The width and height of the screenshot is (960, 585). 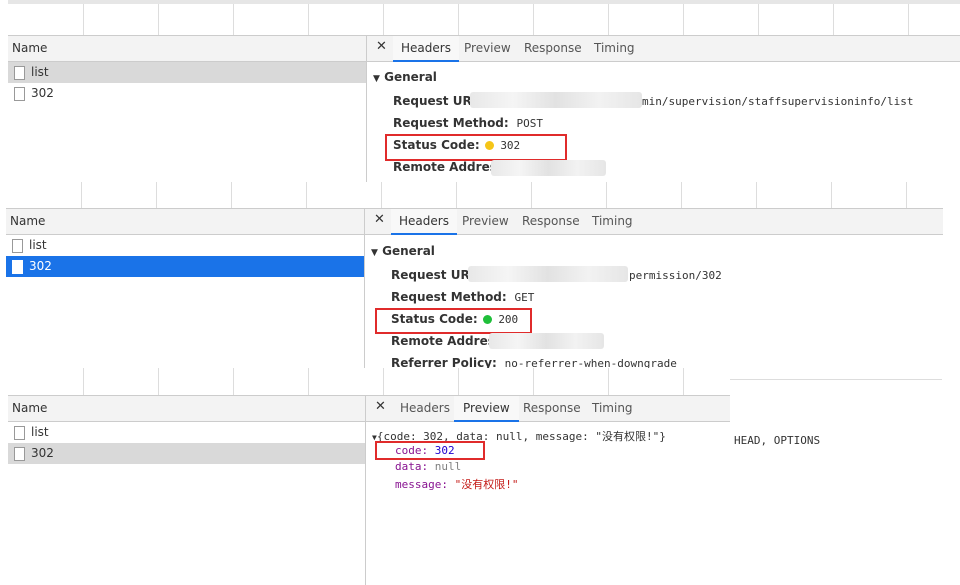 What do you see at coordinates (412, 466) in the screenshot?
I see `json-key-data: data:` at bounding box center [412, 466].